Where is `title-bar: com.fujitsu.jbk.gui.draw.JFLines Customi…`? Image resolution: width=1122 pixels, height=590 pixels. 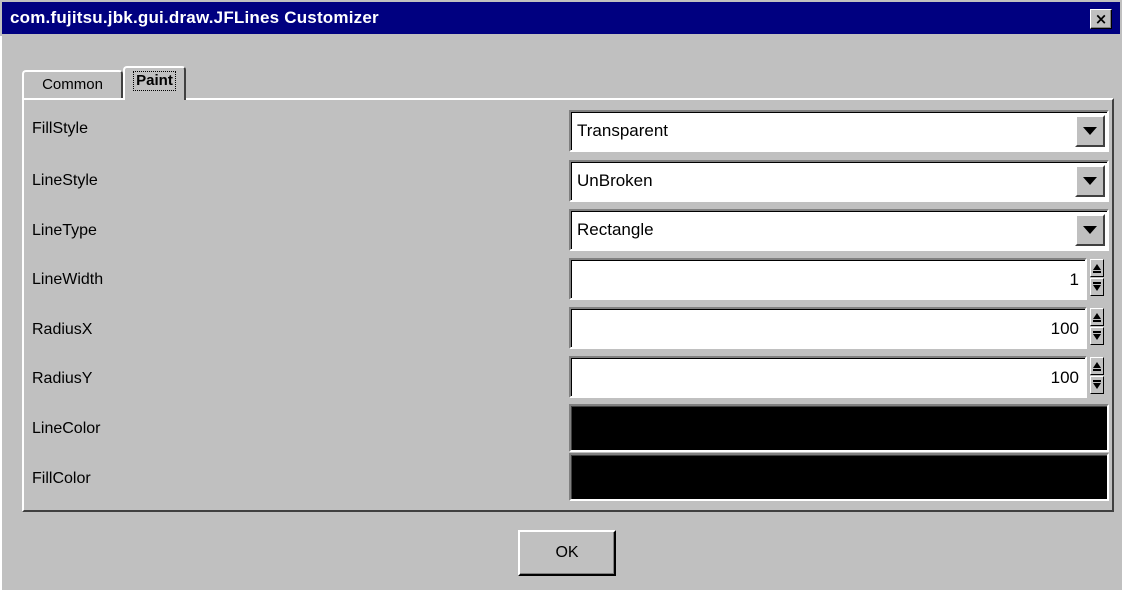 title-bar: com.fujitsu.jbk.gui.draw.JFLines Customi… is located at coordinates (561, 18).